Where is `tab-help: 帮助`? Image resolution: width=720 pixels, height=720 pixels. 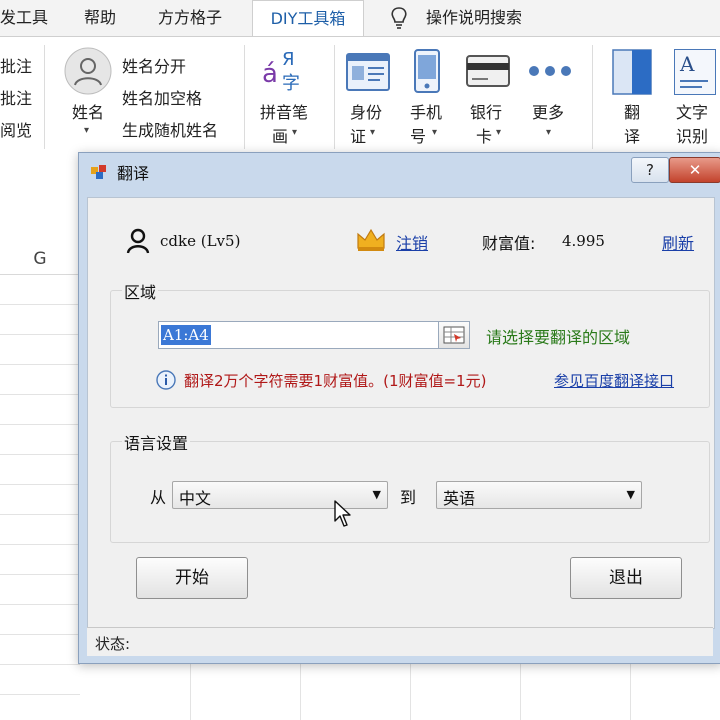 tab-help: 帮助 is located at coordinates (100, 18).